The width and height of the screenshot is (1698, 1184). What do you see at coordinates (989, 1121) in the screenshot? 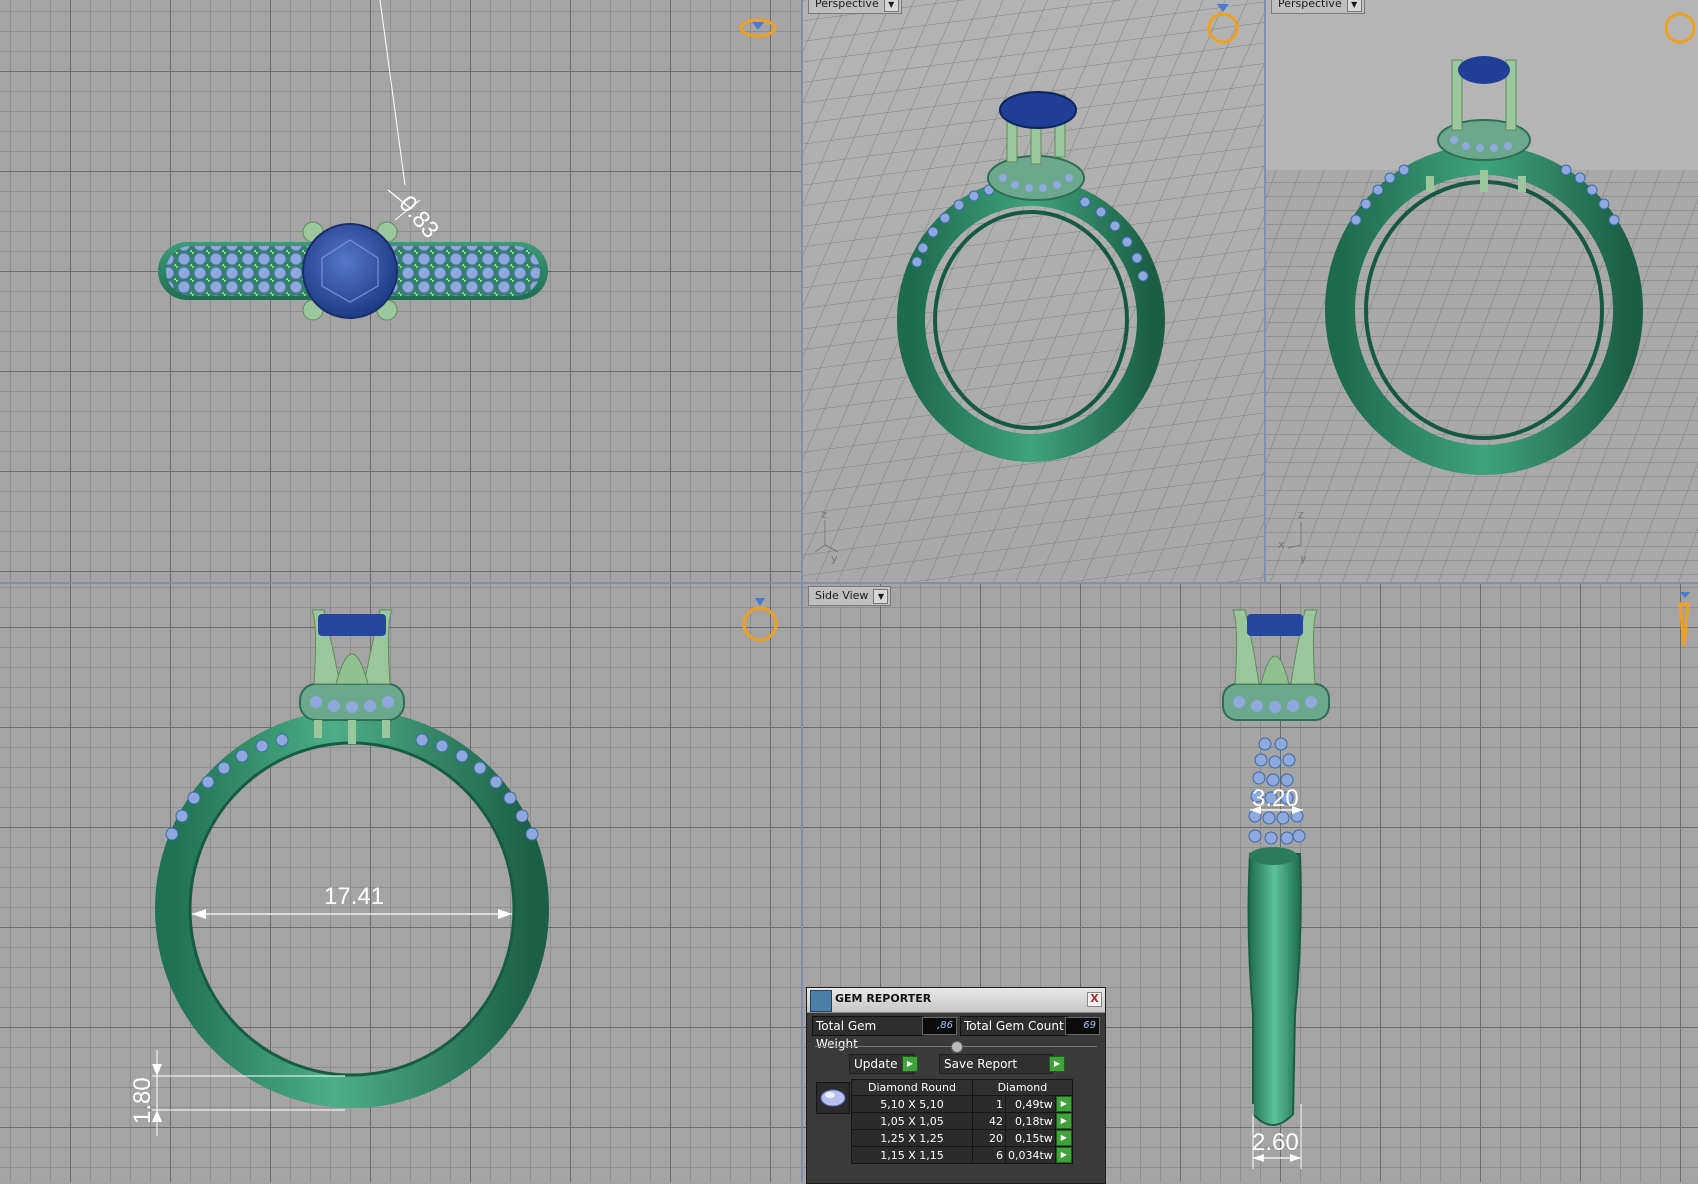
I see `gem-count: 42` at bounding box center [989, 1121].